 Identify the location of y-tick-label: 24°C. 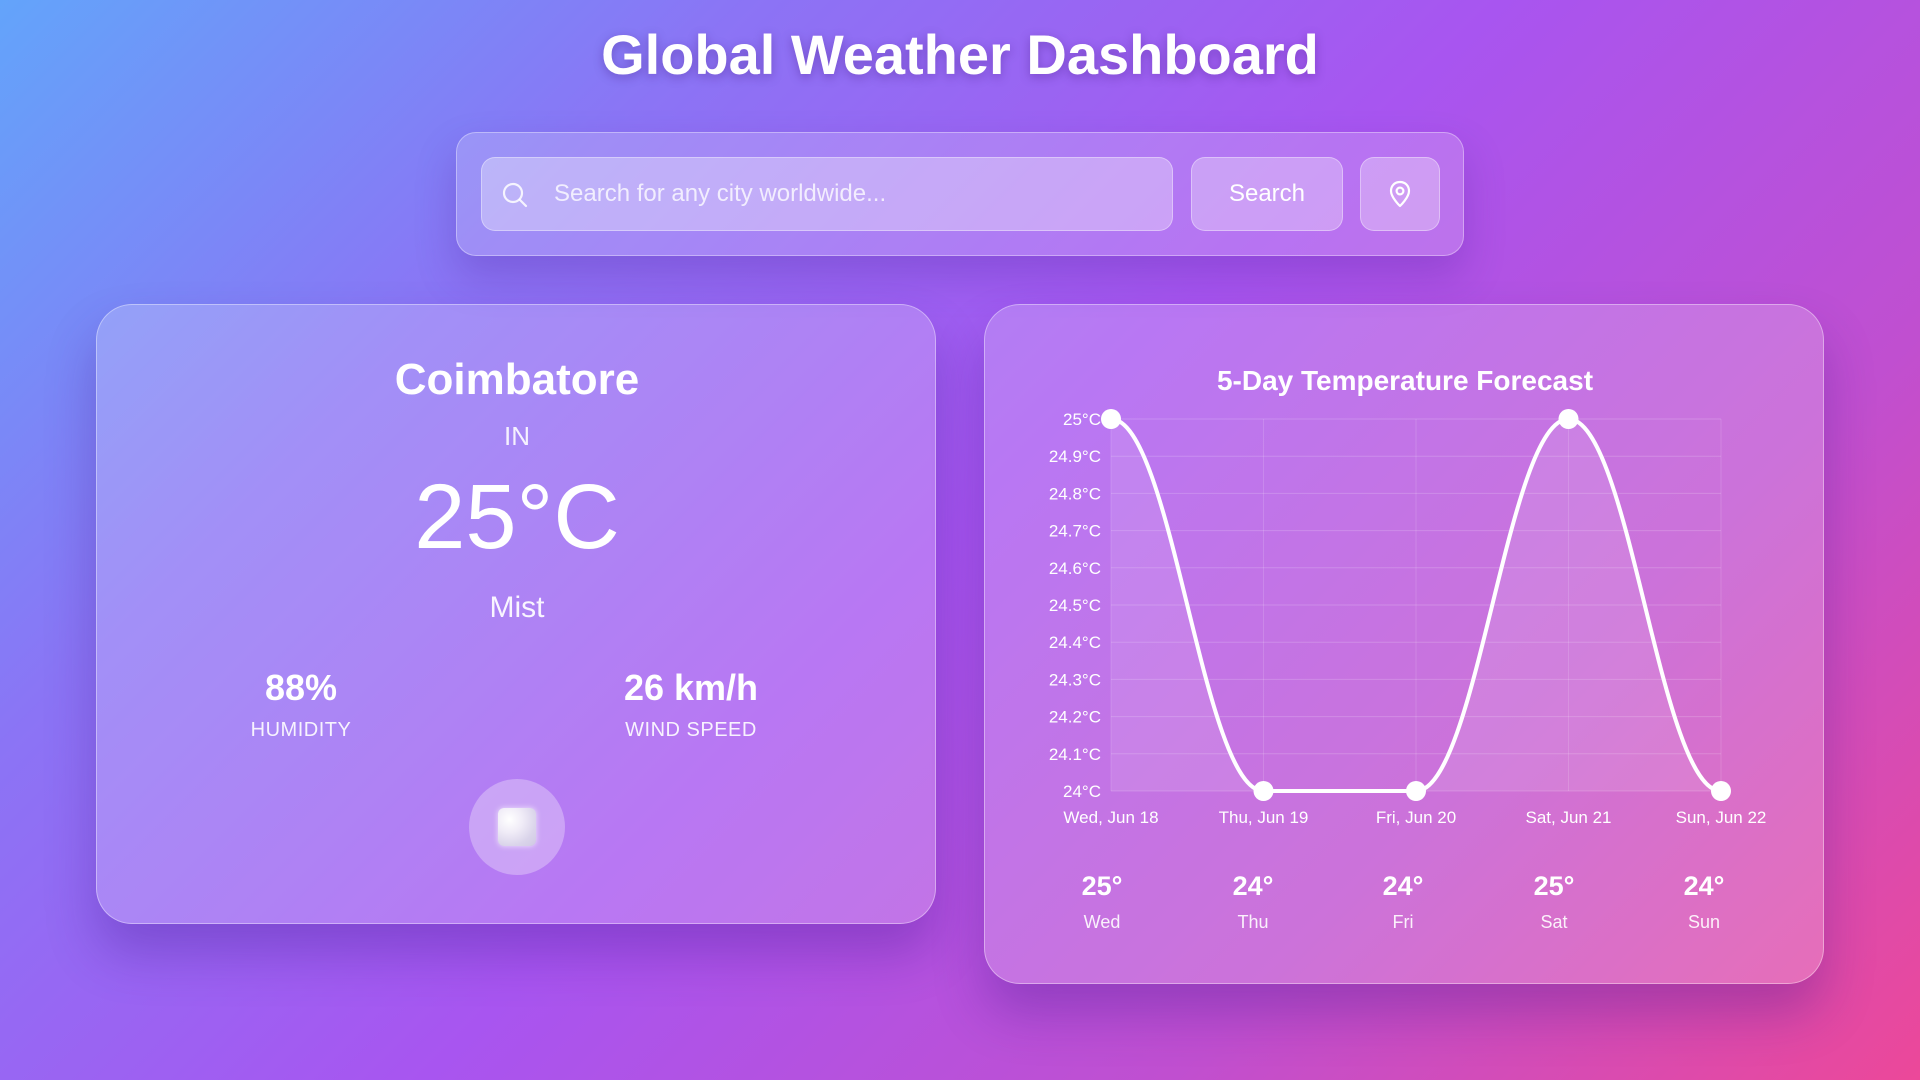
(1082, 791).